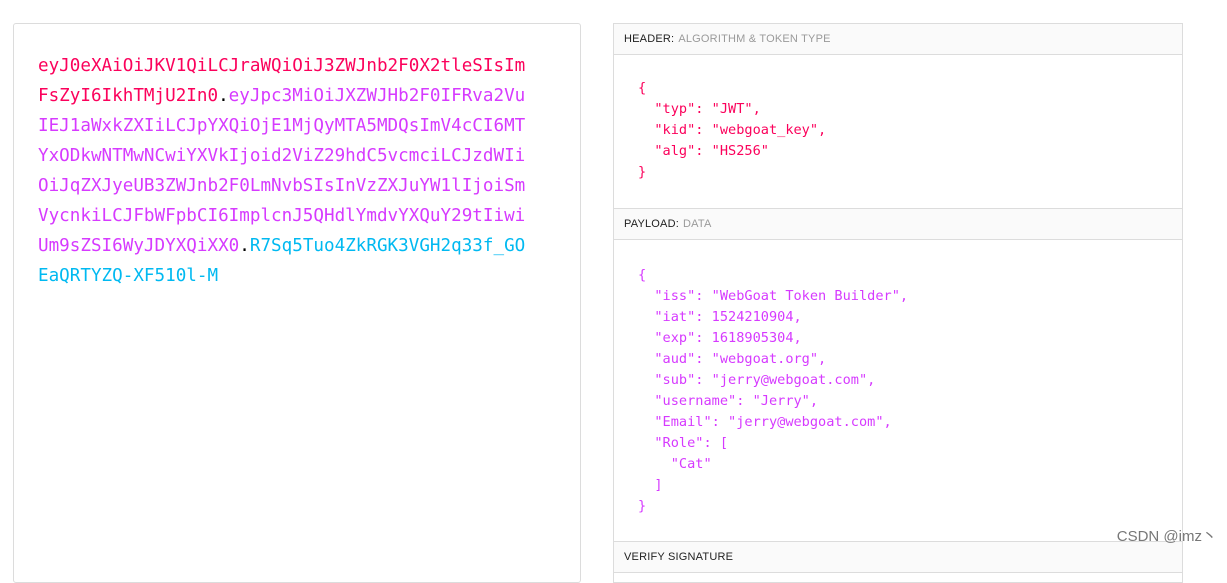 The width and height of the screenshot is (1227, 583). Describe the element at coordinates (898, 557) in the screenshot. I see `verify-signature-section-title: VERIFY SIGNATURE` at that location.